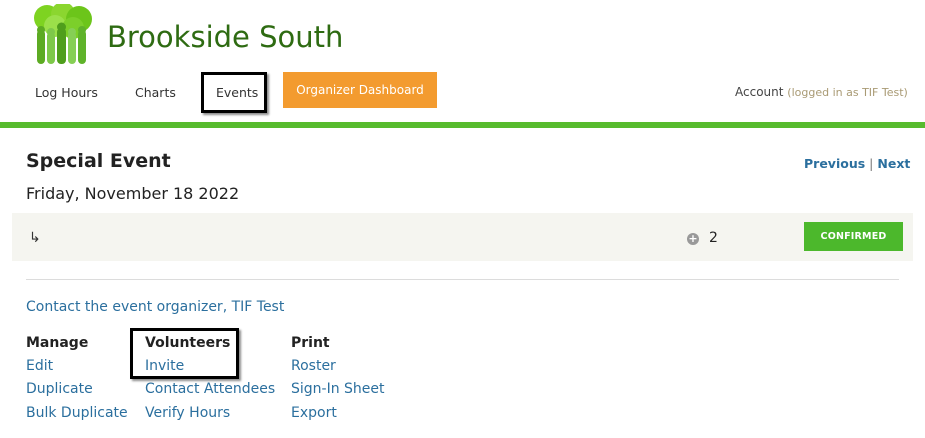 The image size is (925, 438). What do you see at coordinates (462, 125) in the screenshot?
I see `header-divider-bar` at bounding box center [462, 125].